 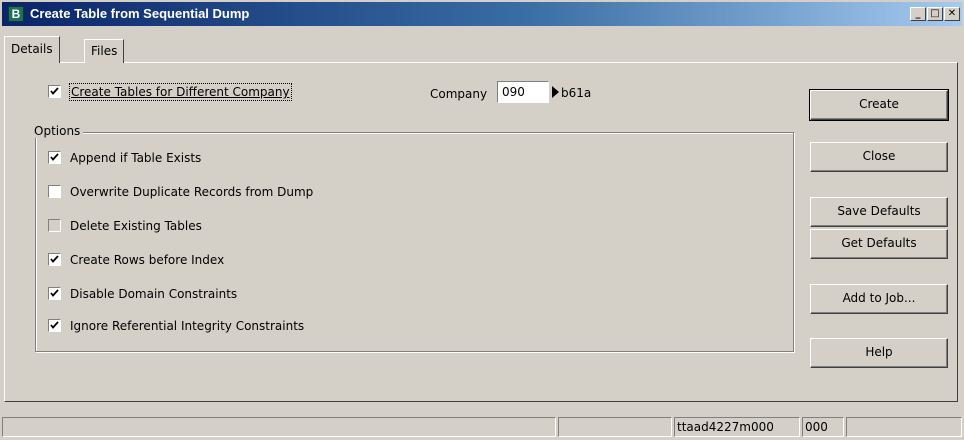 What do you see at coordinates (879, 244) in the screenshot?
I see `get-defaults-button: Get Defaults` at bounding box center [879, 244].